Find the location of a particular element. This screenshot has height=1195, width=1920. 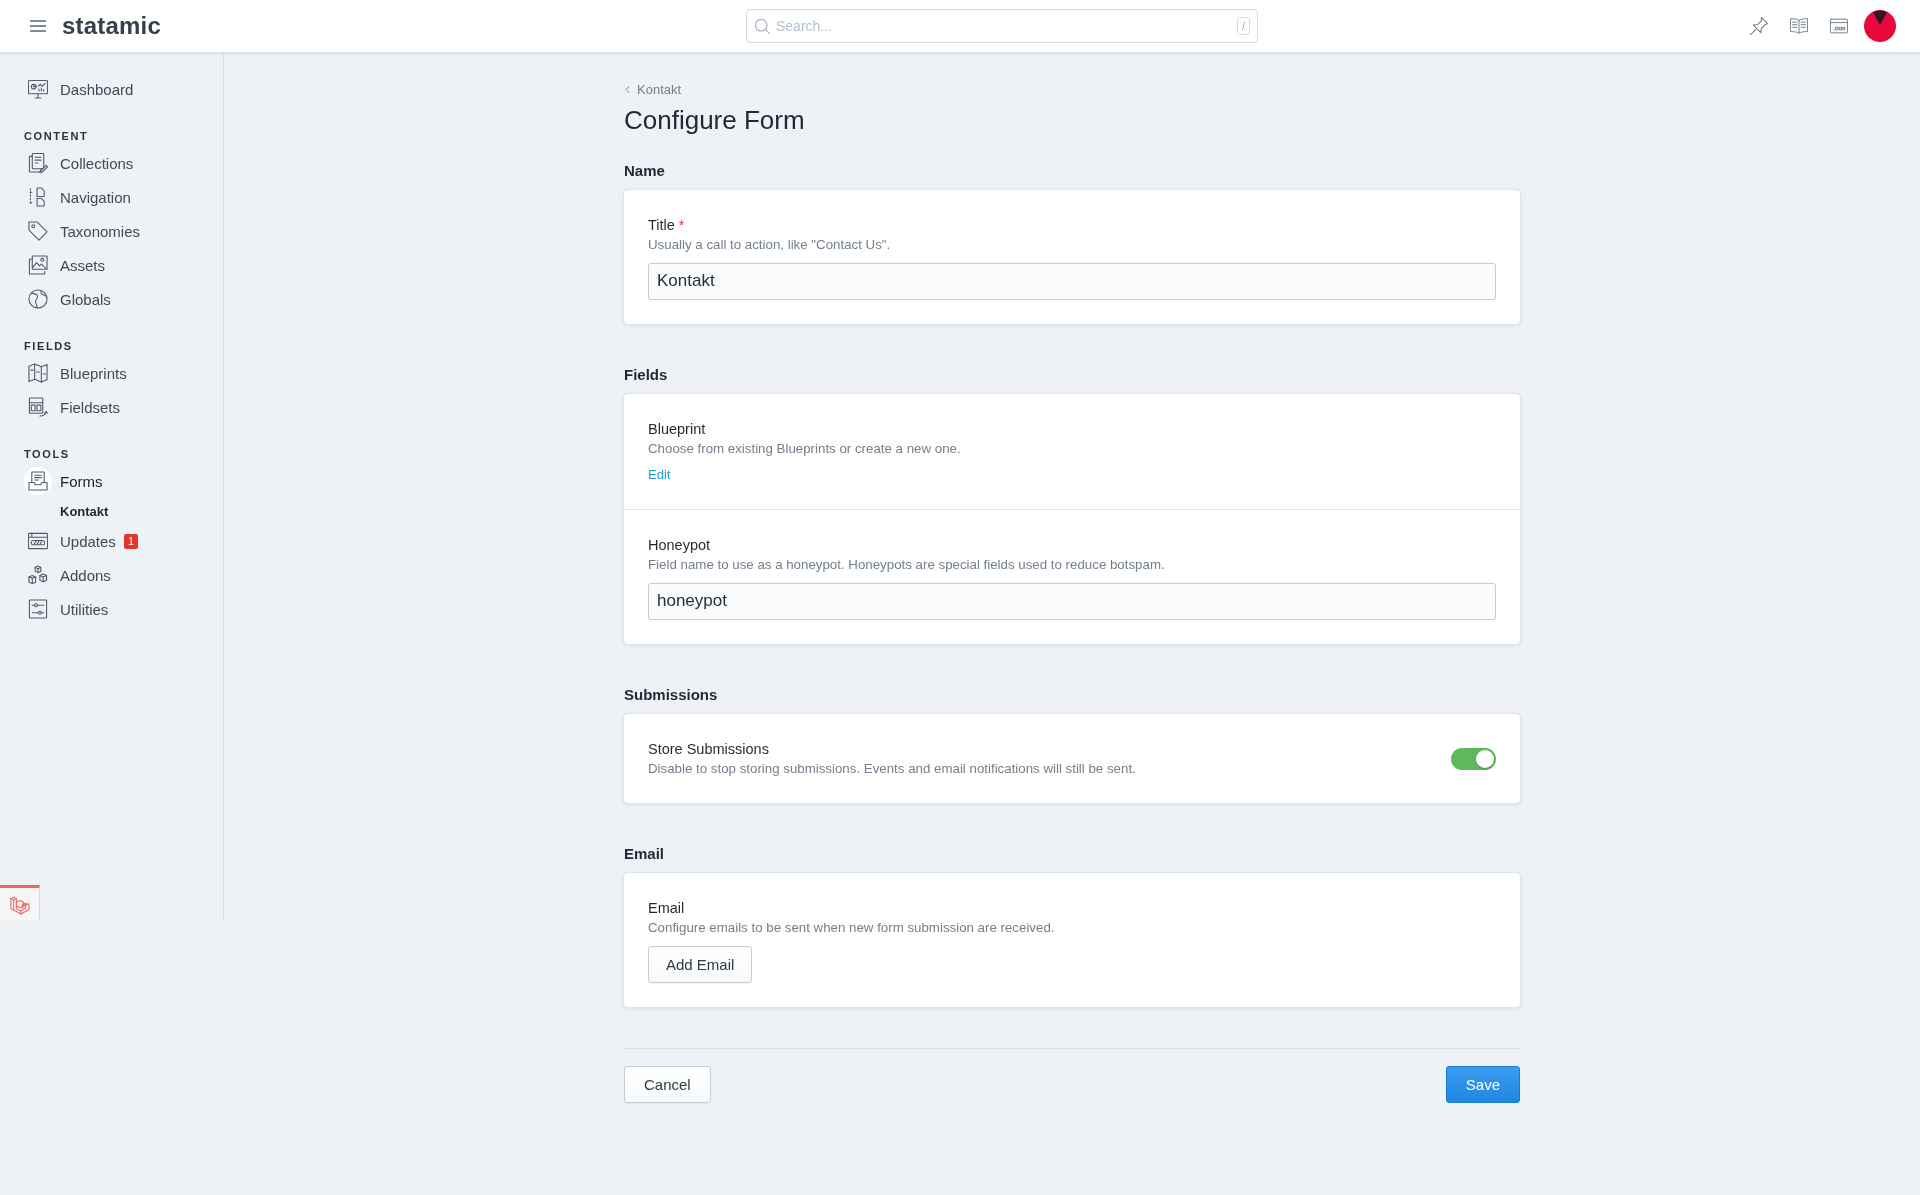

cubes-icon is located at coordinates (38, 575).